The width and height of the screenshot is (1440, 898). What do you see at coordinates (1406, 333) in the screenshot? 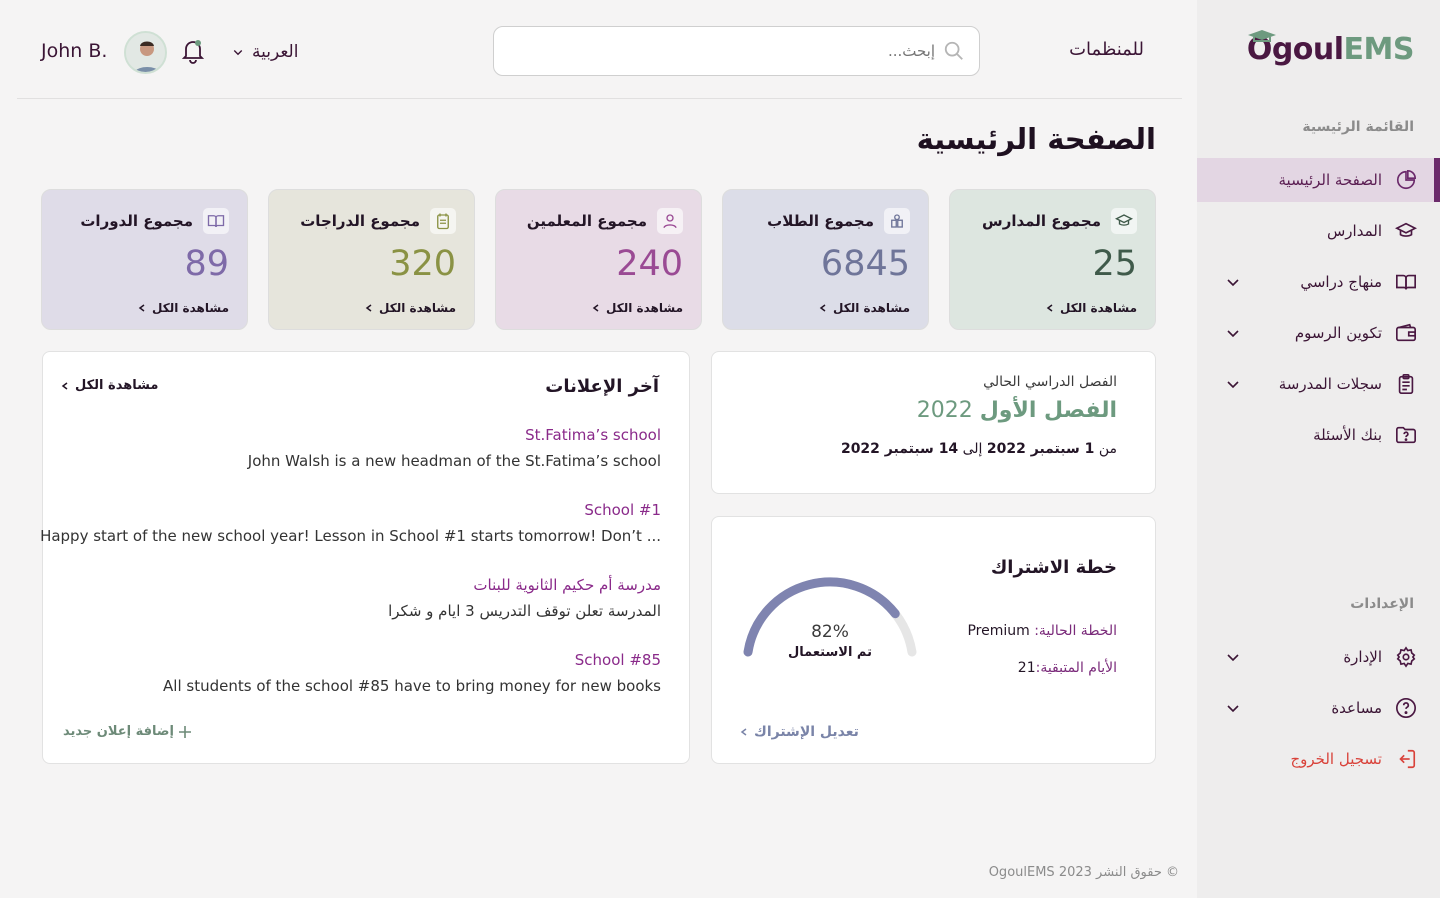
I see `wallet-icon` at bounding box center [1406, 333].